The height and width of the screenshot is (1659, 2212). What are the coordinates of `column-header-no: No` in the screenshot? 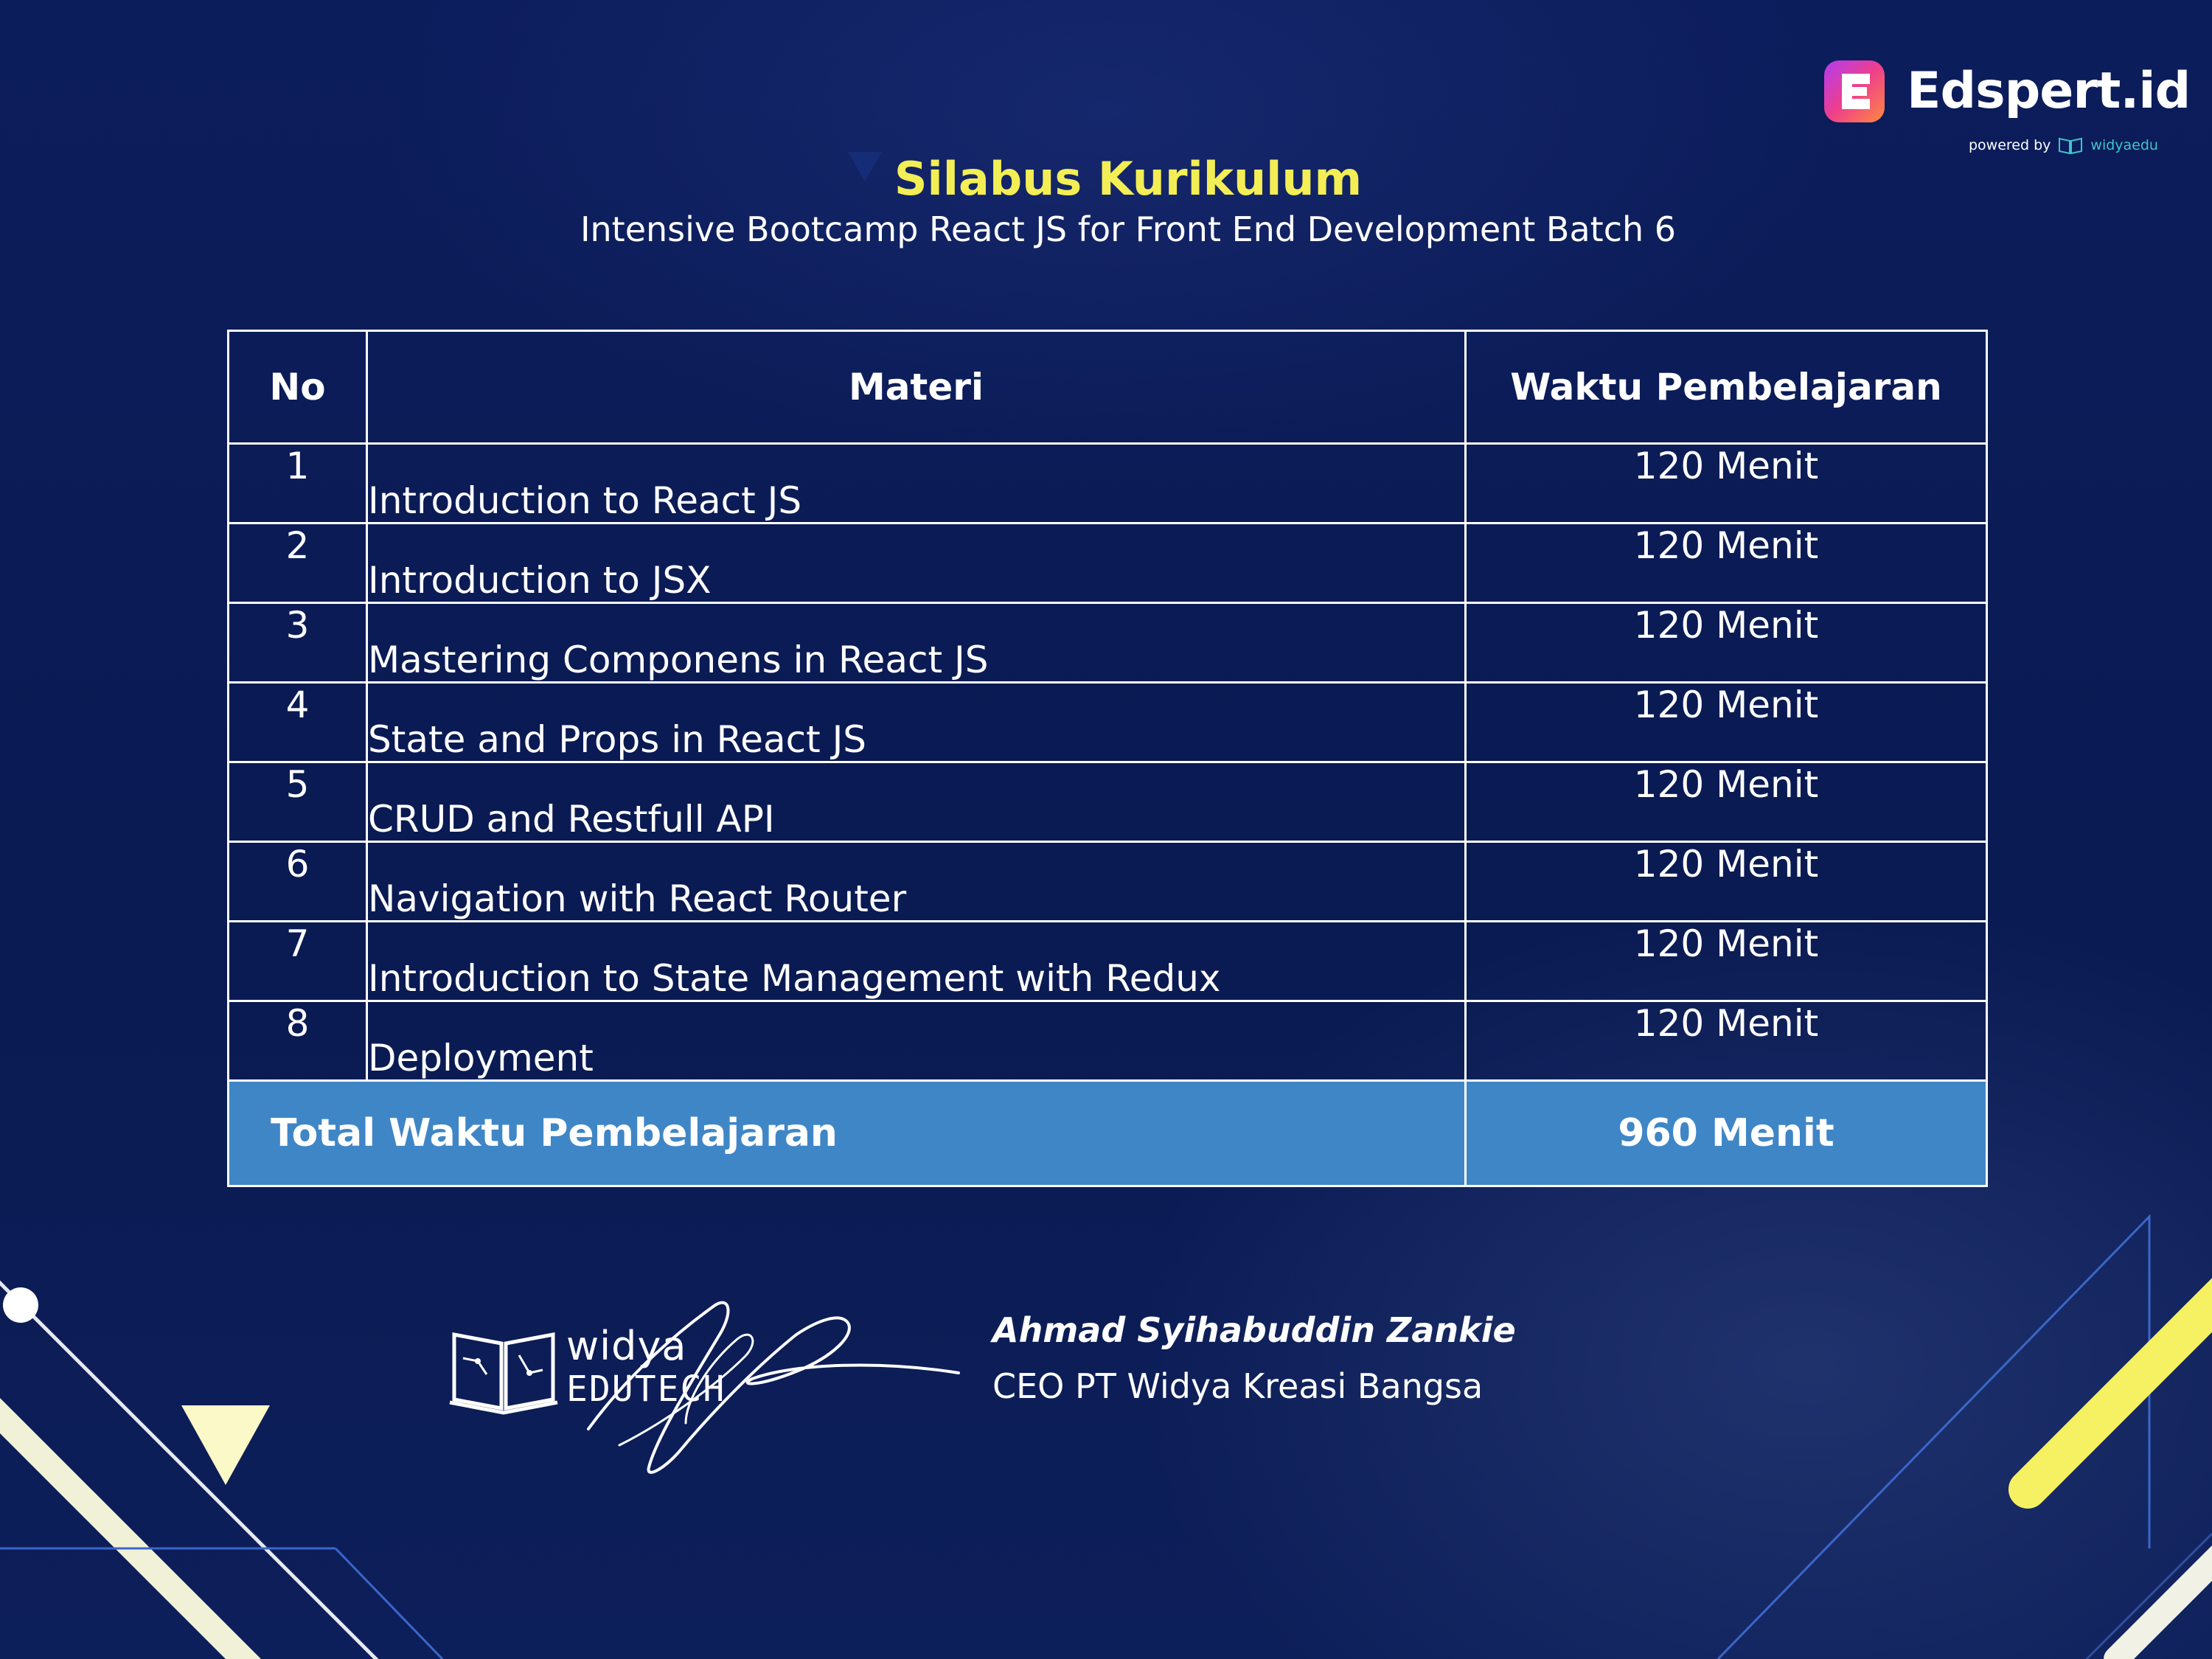 It's located at (297, 387).